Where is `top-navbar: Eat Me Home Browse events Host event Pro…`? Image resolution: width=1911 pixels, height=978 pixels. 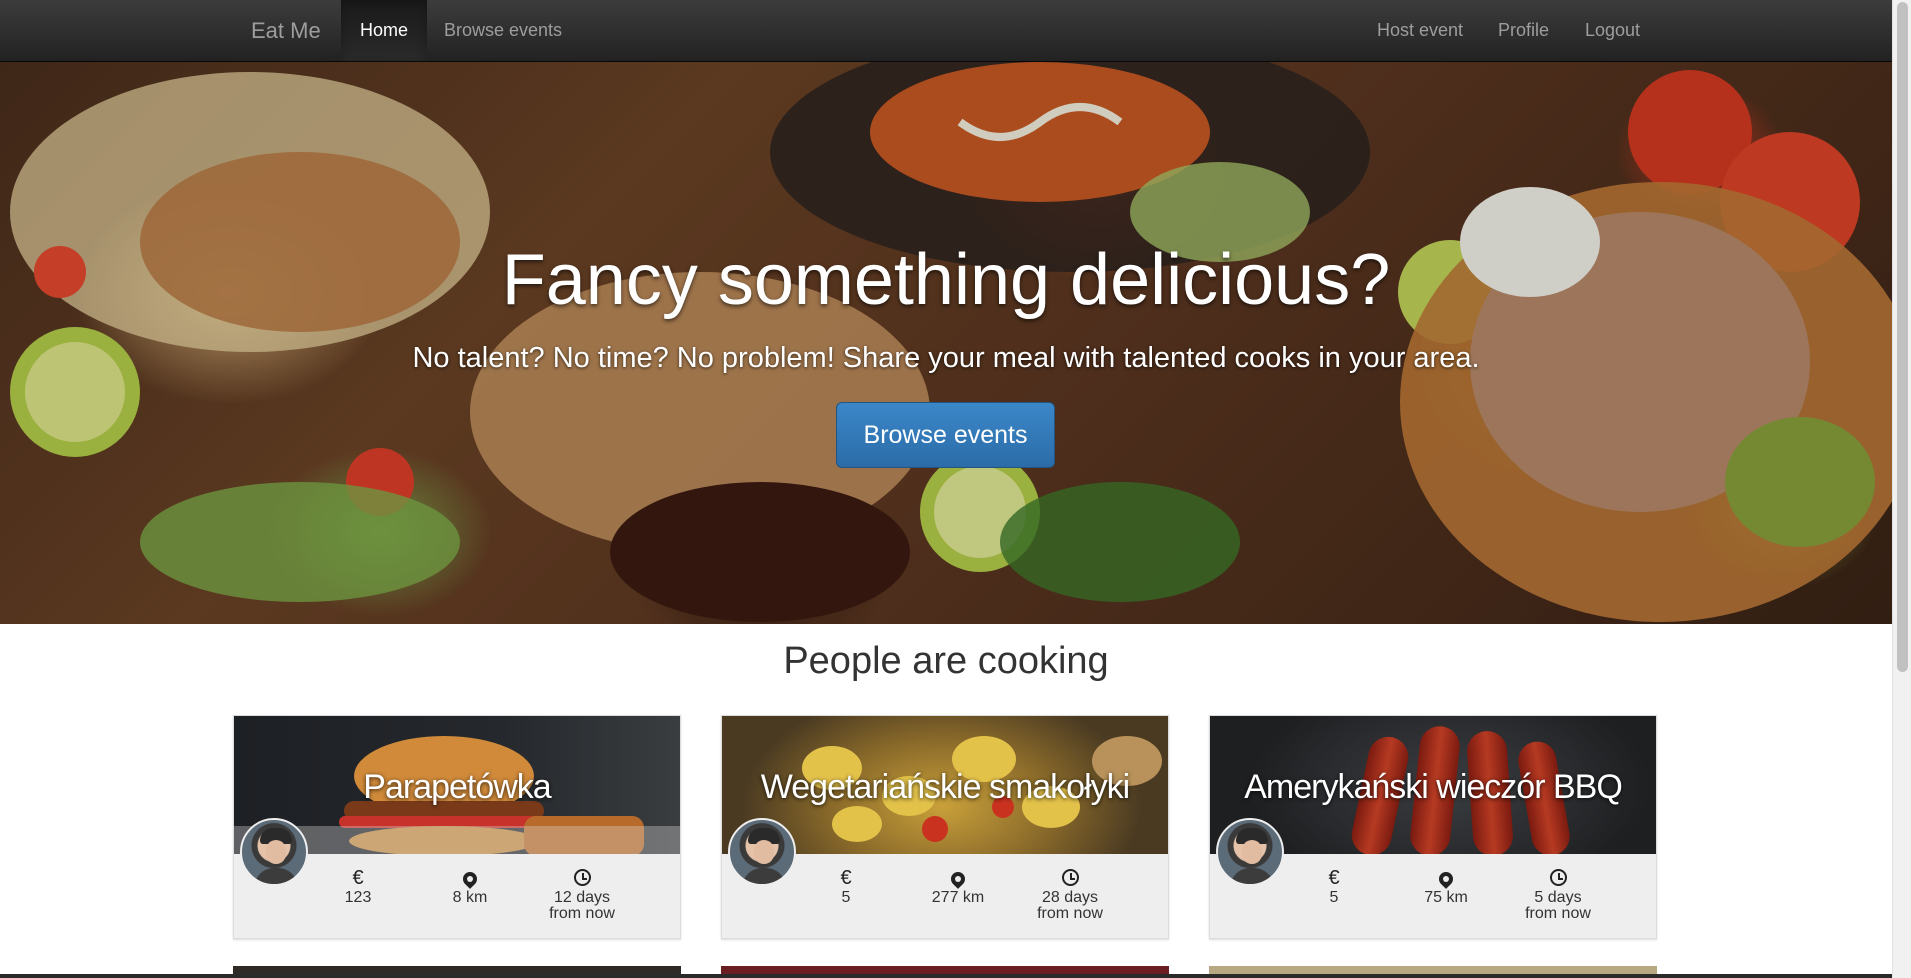 top-navbar: Eat Me Home Browse events Host event Pro… is located at coordinates (946, 31).